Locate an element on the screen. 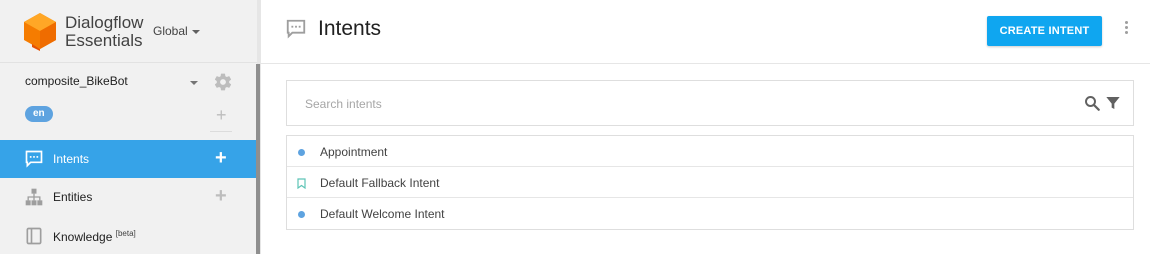 The height and width of the screenshot is (254, 1150). sidebar-item-knowledge: Knowledge [beta] is located at coordinates (128, 235).